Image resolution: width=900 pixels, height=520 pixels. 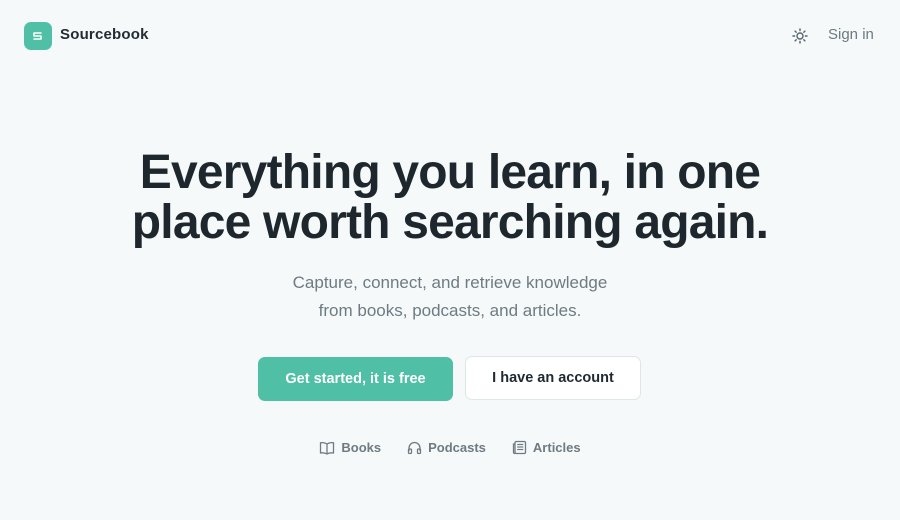 What do you see at coordinates (361, 447) in the screenshot?
I see `source-label: Books` at bounding box center [361, 447].